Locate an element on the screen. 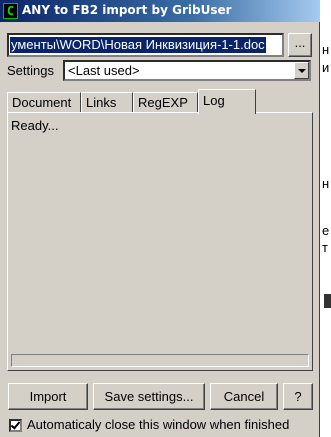 The image size is (331, 437). window-title: ANY to FB2 import by GribUser is located at coordinates (127, 10).